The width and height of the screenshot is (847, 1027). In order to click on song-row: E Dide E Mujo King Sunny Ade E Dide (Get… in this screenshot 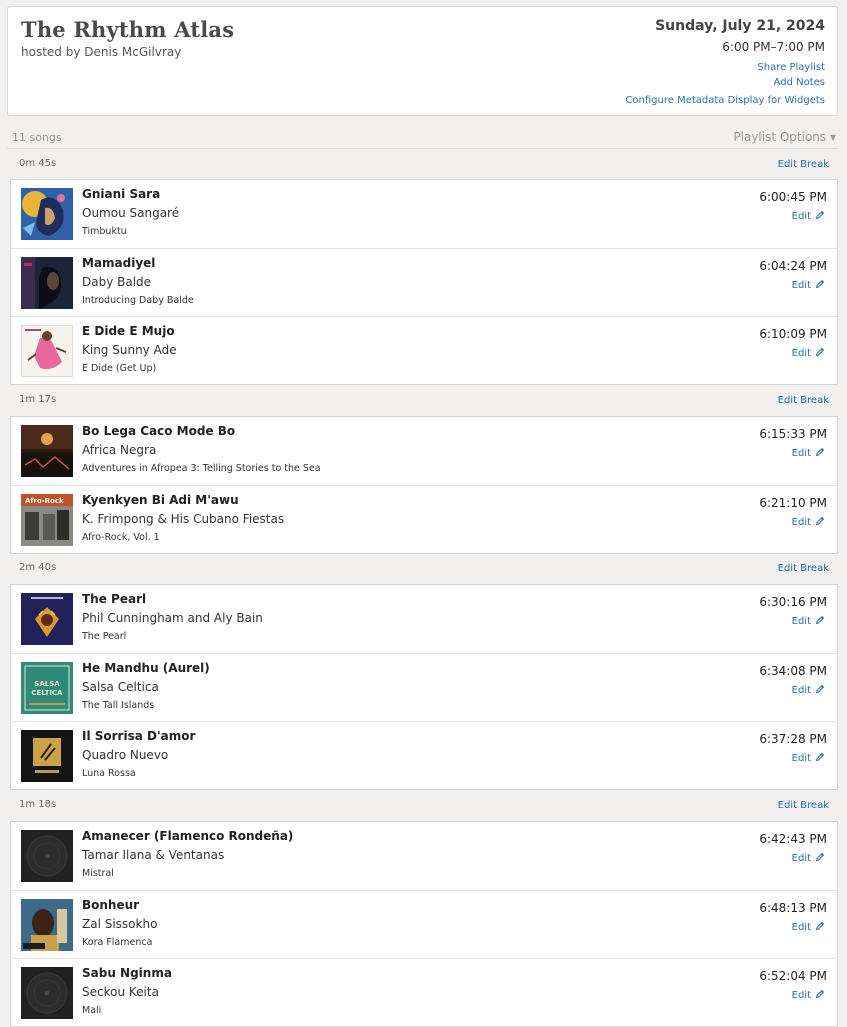, I will do `click(424, 350)`.